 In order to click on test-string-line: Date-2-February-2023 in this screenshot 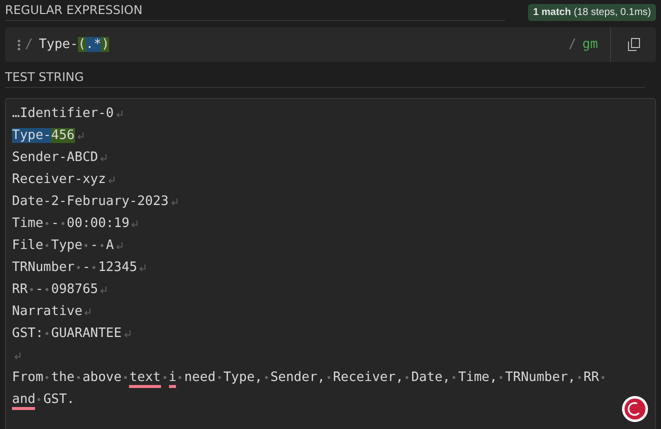, I will do `click(90, 202)`.